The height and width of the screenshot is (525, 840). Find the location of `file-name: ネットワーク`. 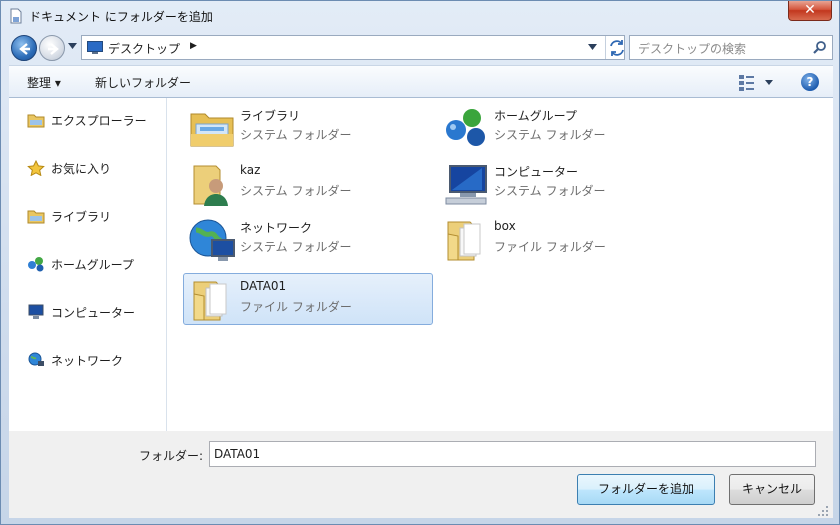

file-name: ネットワーク is located at coordinates (276, 228).